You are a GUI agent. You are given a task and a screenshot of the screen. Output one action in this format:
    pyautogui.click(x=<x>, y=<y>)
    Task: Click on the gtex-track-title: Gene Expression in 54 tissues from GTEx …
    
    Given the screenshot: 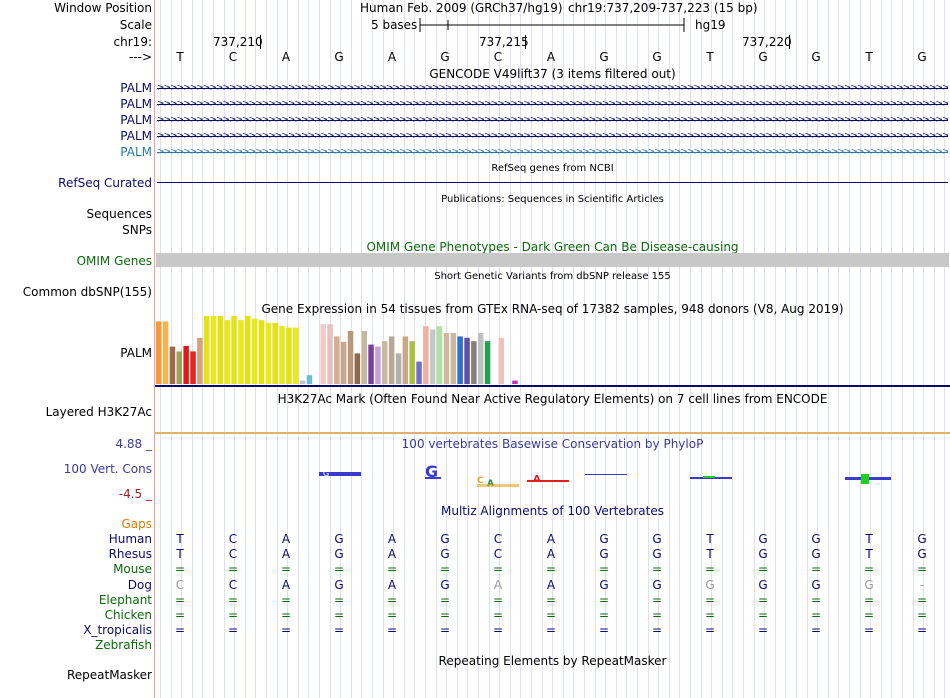 What is the action you would take?
    pyautogui.click(x=552, y=309)
    